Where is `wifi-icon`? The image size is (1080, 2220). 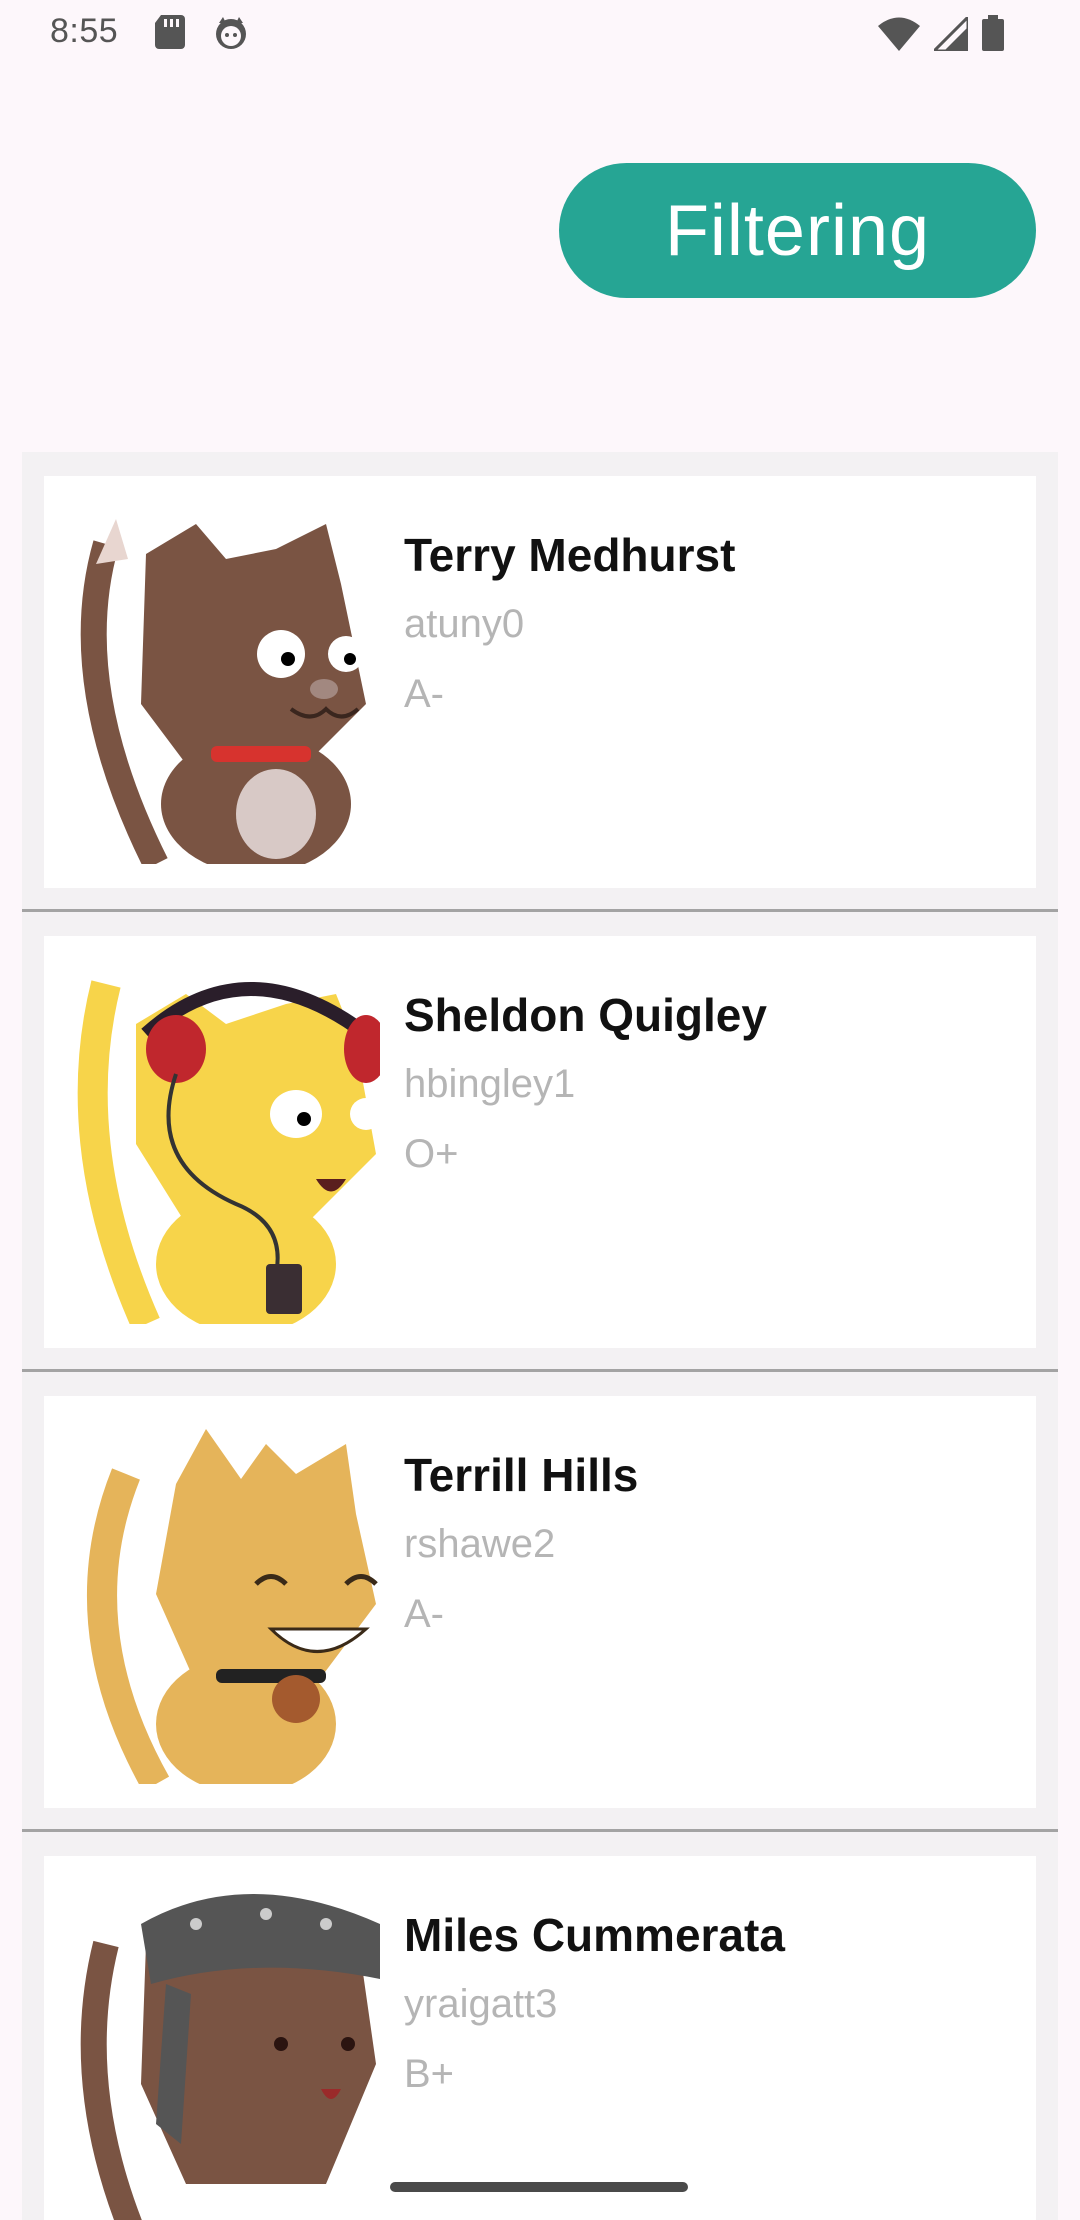
wifi-icon is located at coordinates (899, 36).